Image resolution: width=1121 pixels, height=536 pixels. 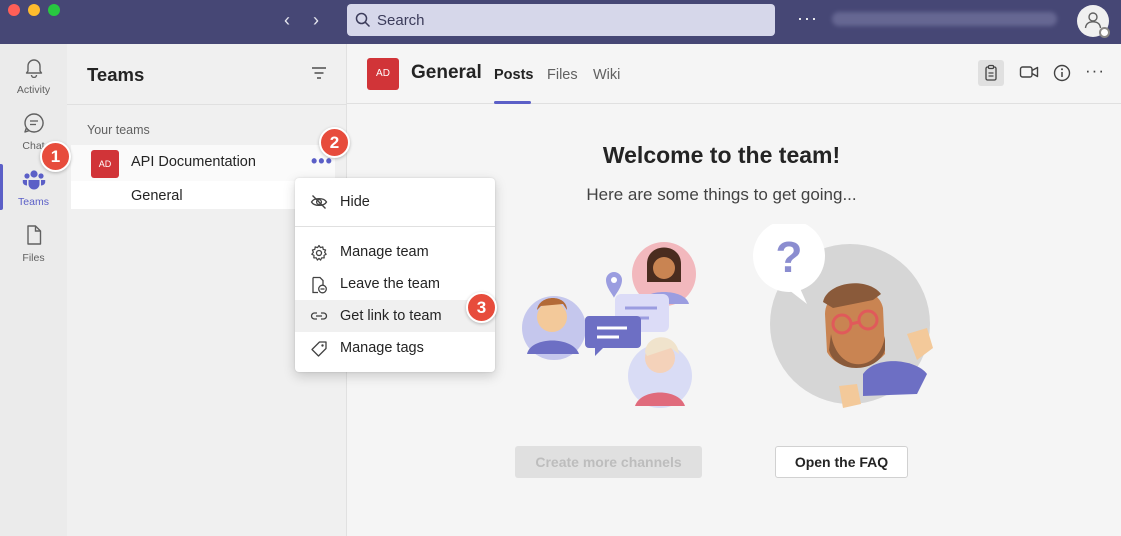 I want to click on channel-row: General, so click(x=183, y=195).